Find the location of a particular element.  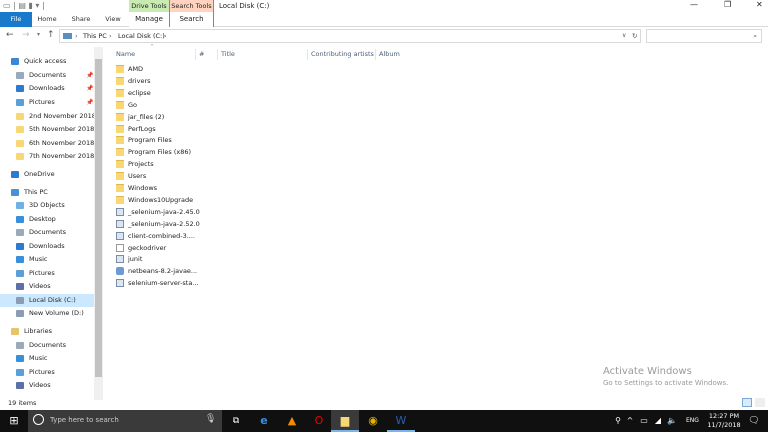

column-header: Album is located at coordinates (389, 54).